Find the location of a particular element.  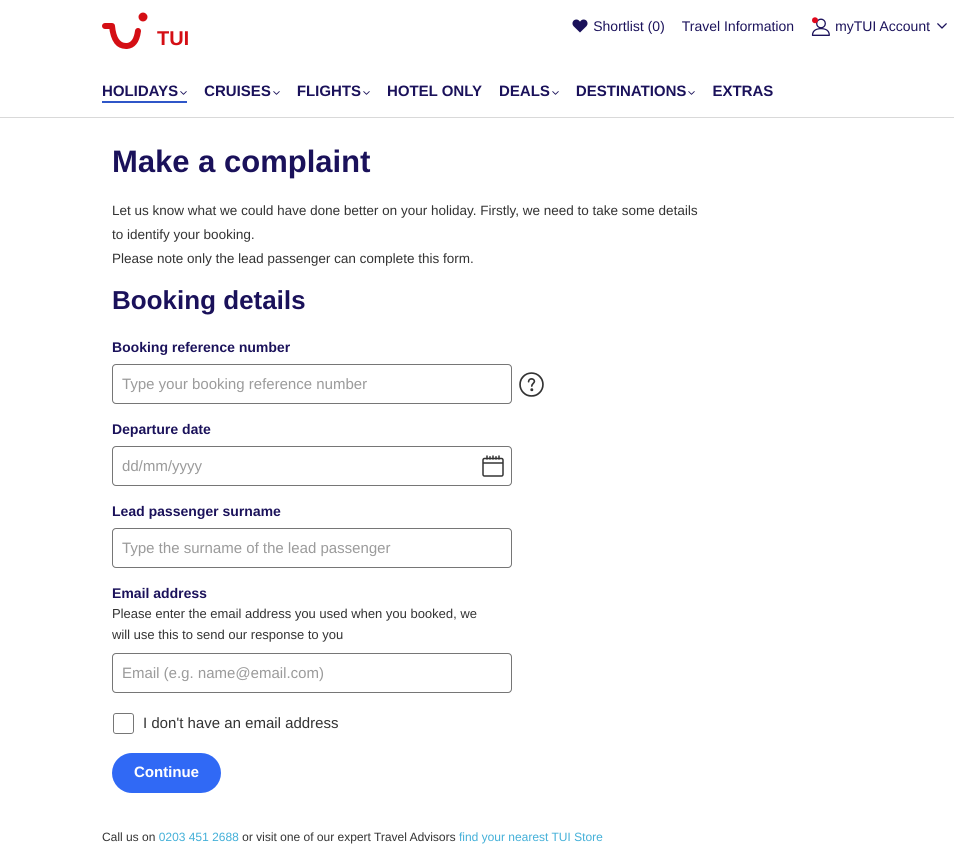

field-hint: Please enter the email address you used when you booked, we will use this to send our response to you is located at coordinates (295, 624).